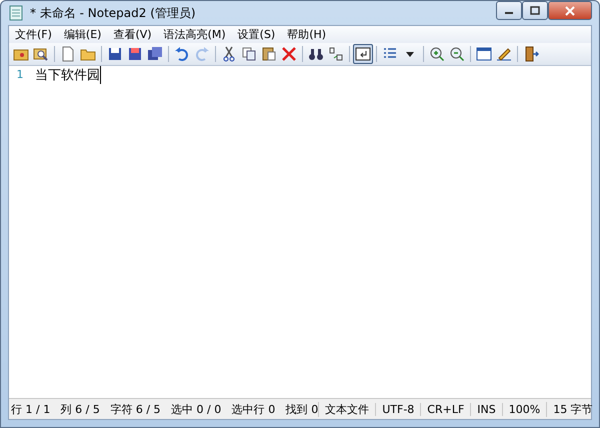 This screenshot has width=600, height=428. Describe the element at coordinates (347, 409) in the screenshot. I see `status-field: 文本文件` at that location.